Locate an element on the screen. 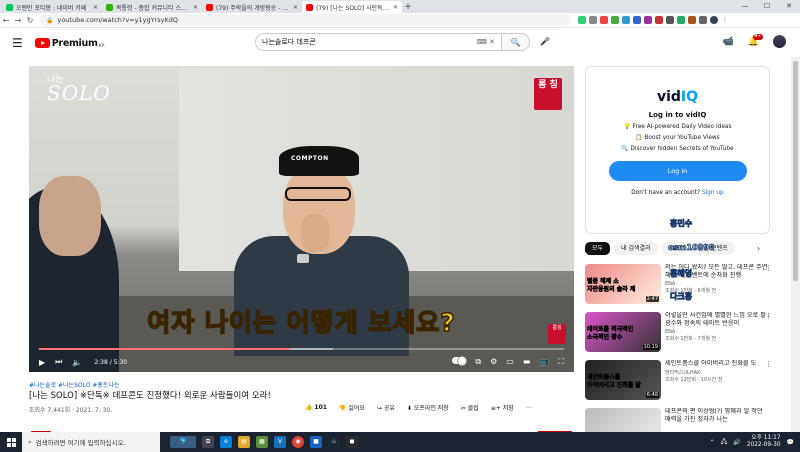 This screenshot has height=452, width=800. video-thumbnail: 세인트폼스를 아이버리고 진화를 밟 6:48 is located at coordinates (623, 380).